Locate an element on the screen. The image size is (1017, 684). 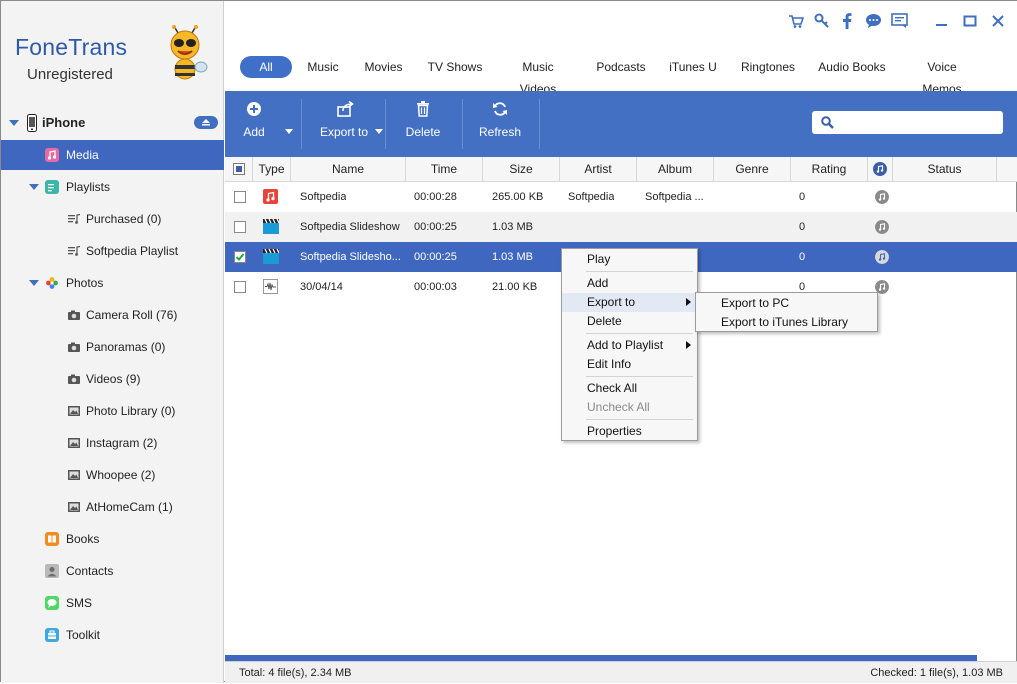
maximize-icon is located at coordinates (970, 21).